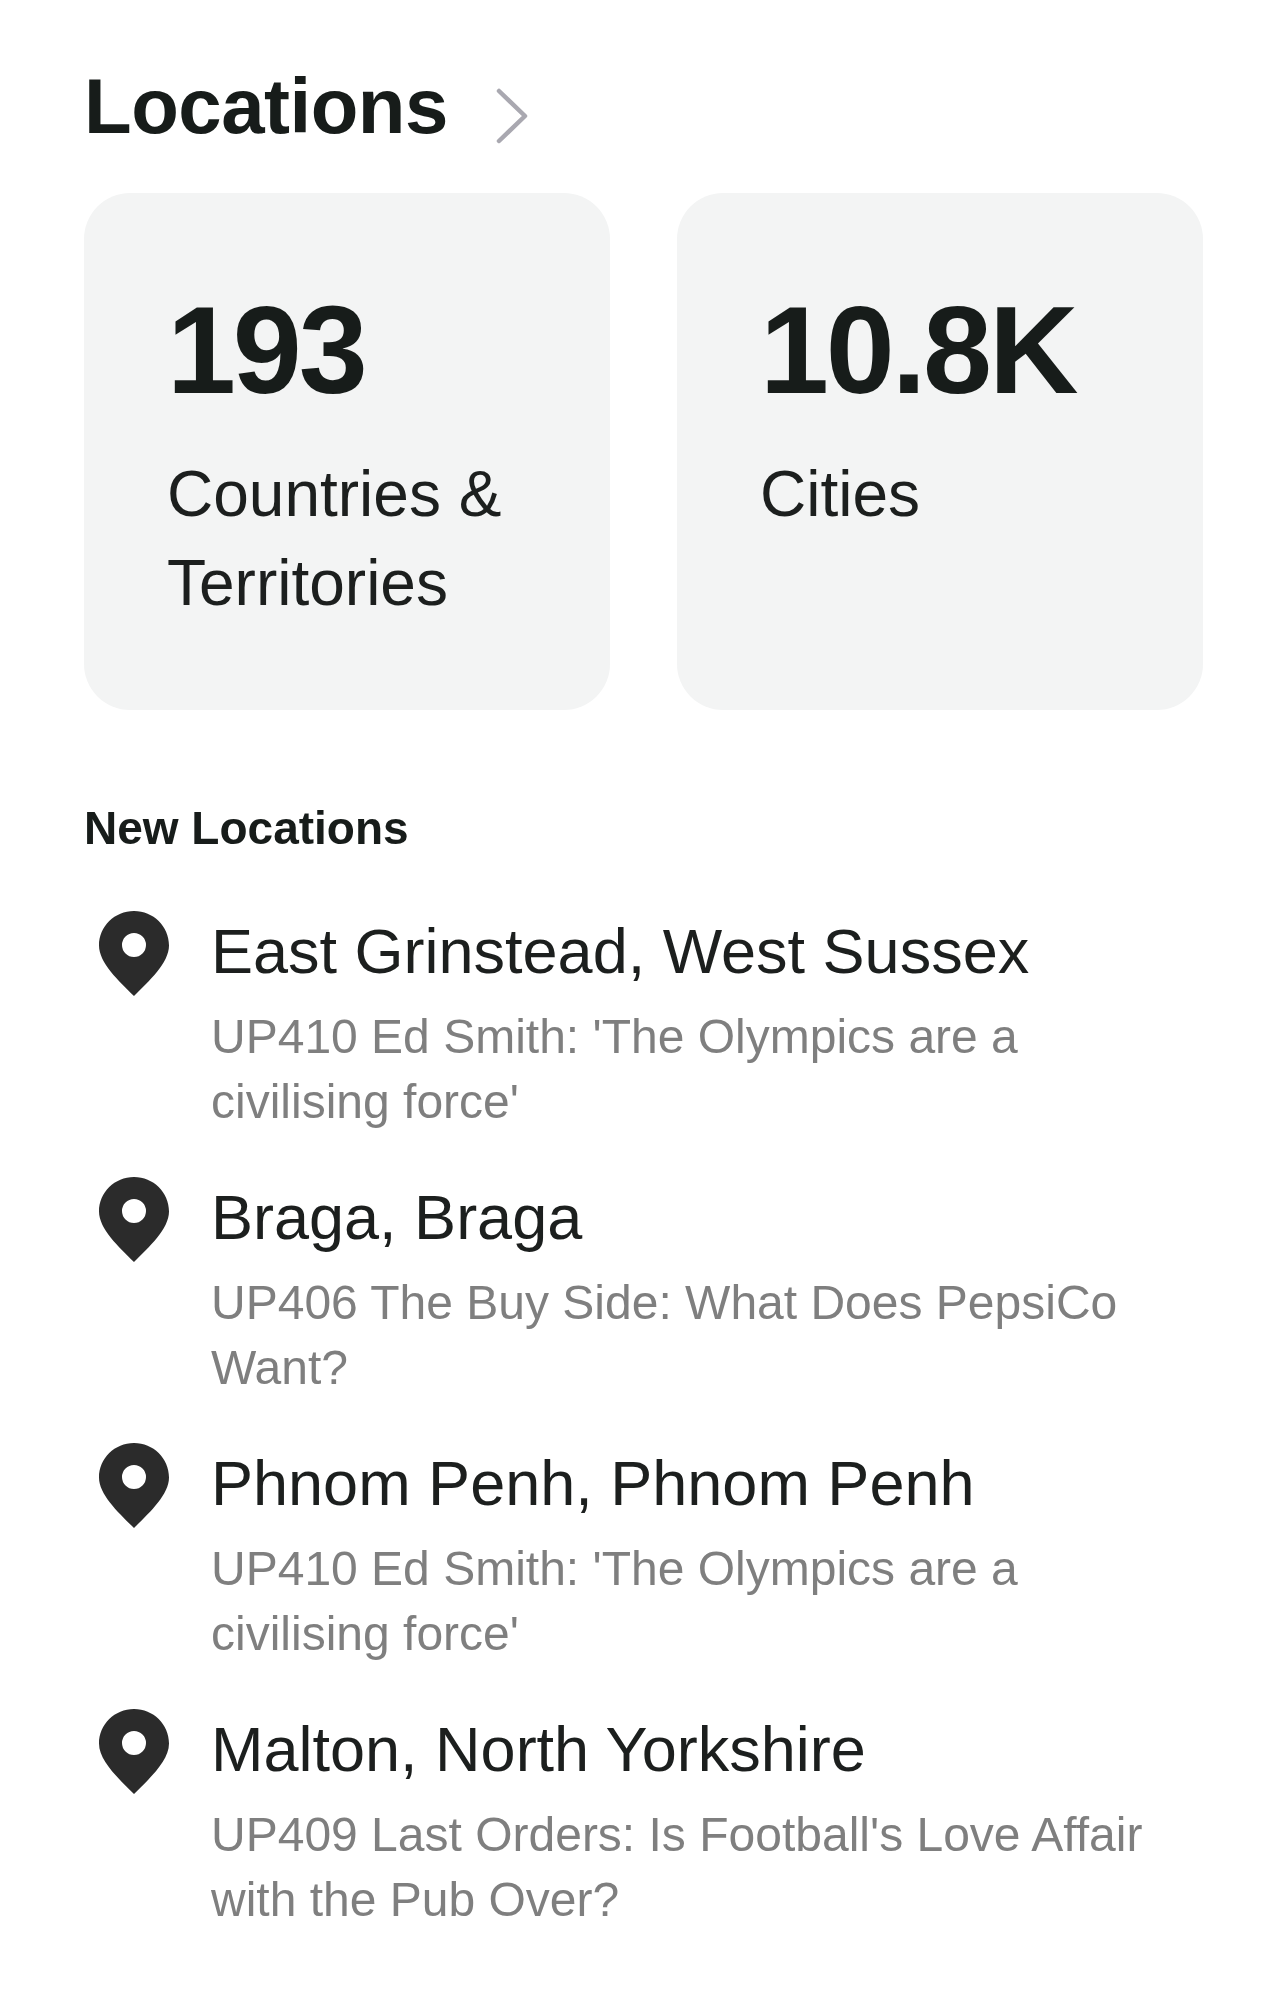 The width and height of the screenshot is (1284, 1991). I want to click on location-name: Braga, Braga, so click(397, 1217).